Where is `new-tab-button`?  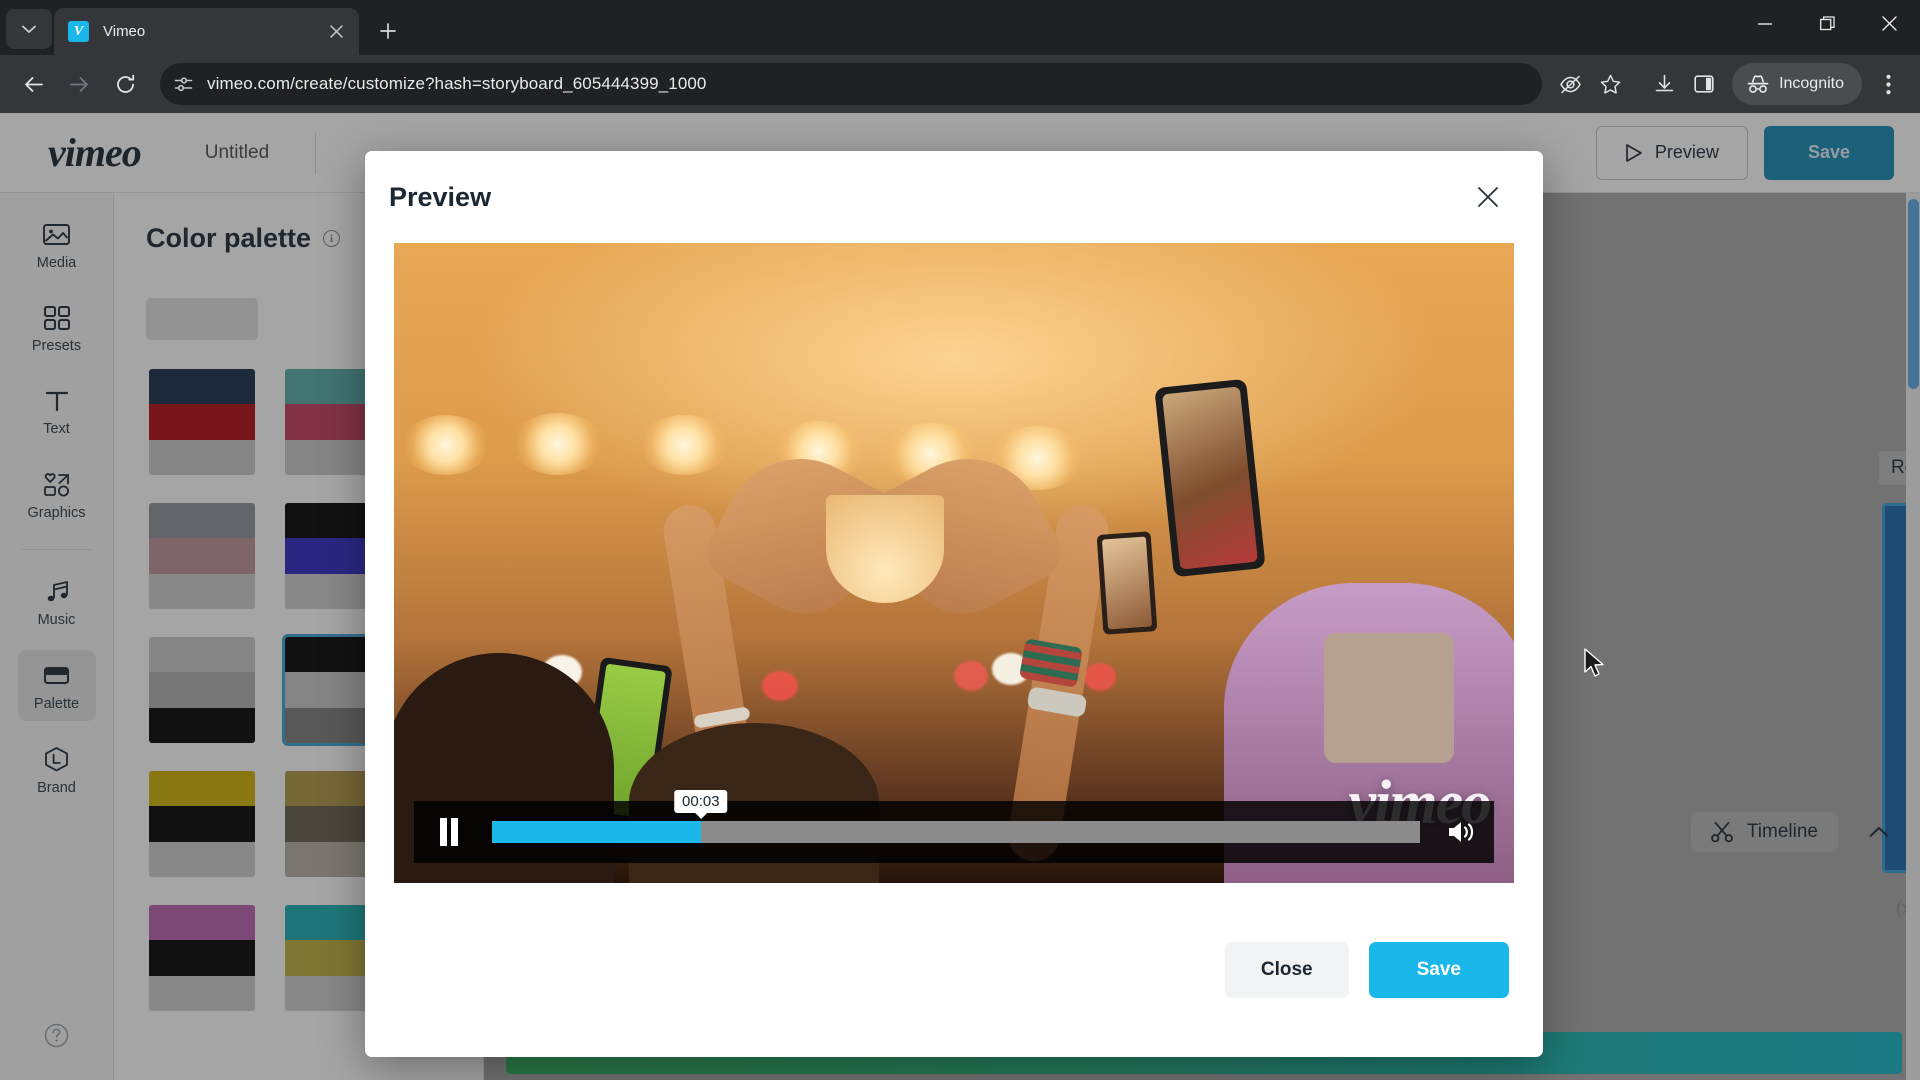
new-tab-button is located at coordinates (388, 31).